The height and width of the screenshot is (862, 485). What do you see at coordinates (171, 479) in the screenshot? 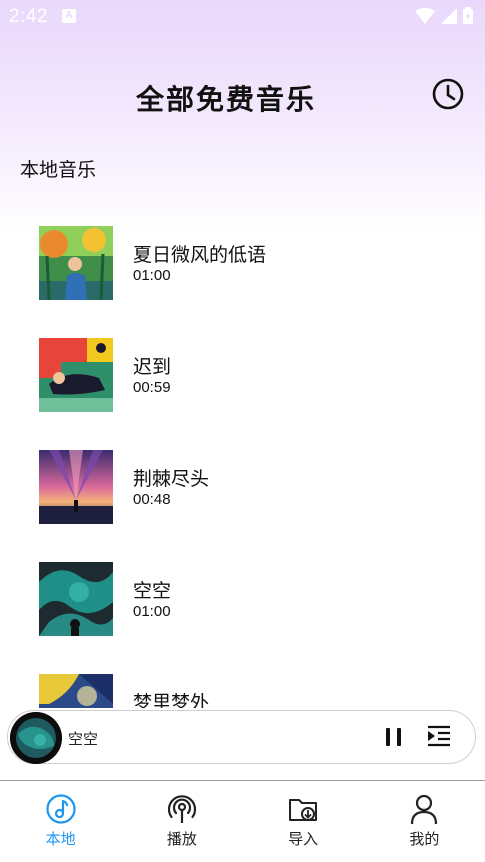
I see `song-title: 荆棘尽头` at bounding box center [171, 479].